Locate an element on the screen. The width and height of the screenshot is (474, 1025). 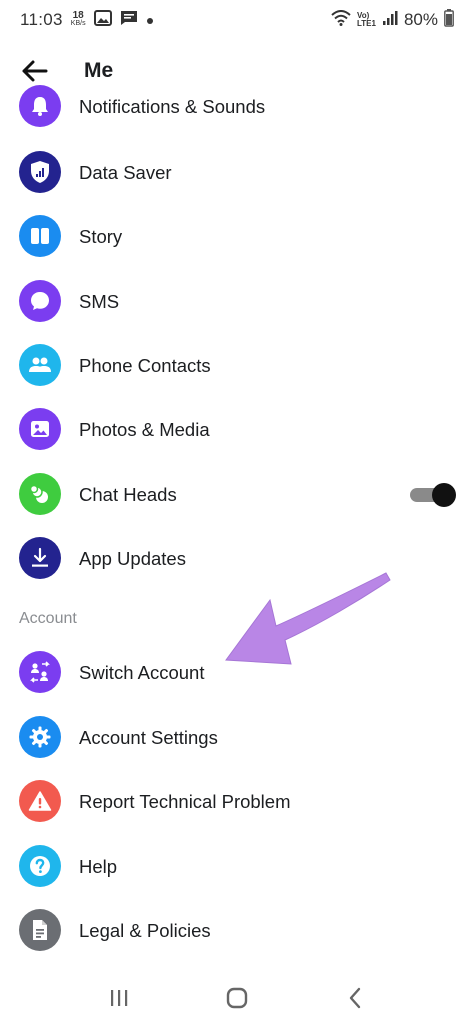
settings-item-sms: SMS is located at coordinates (237, 301).